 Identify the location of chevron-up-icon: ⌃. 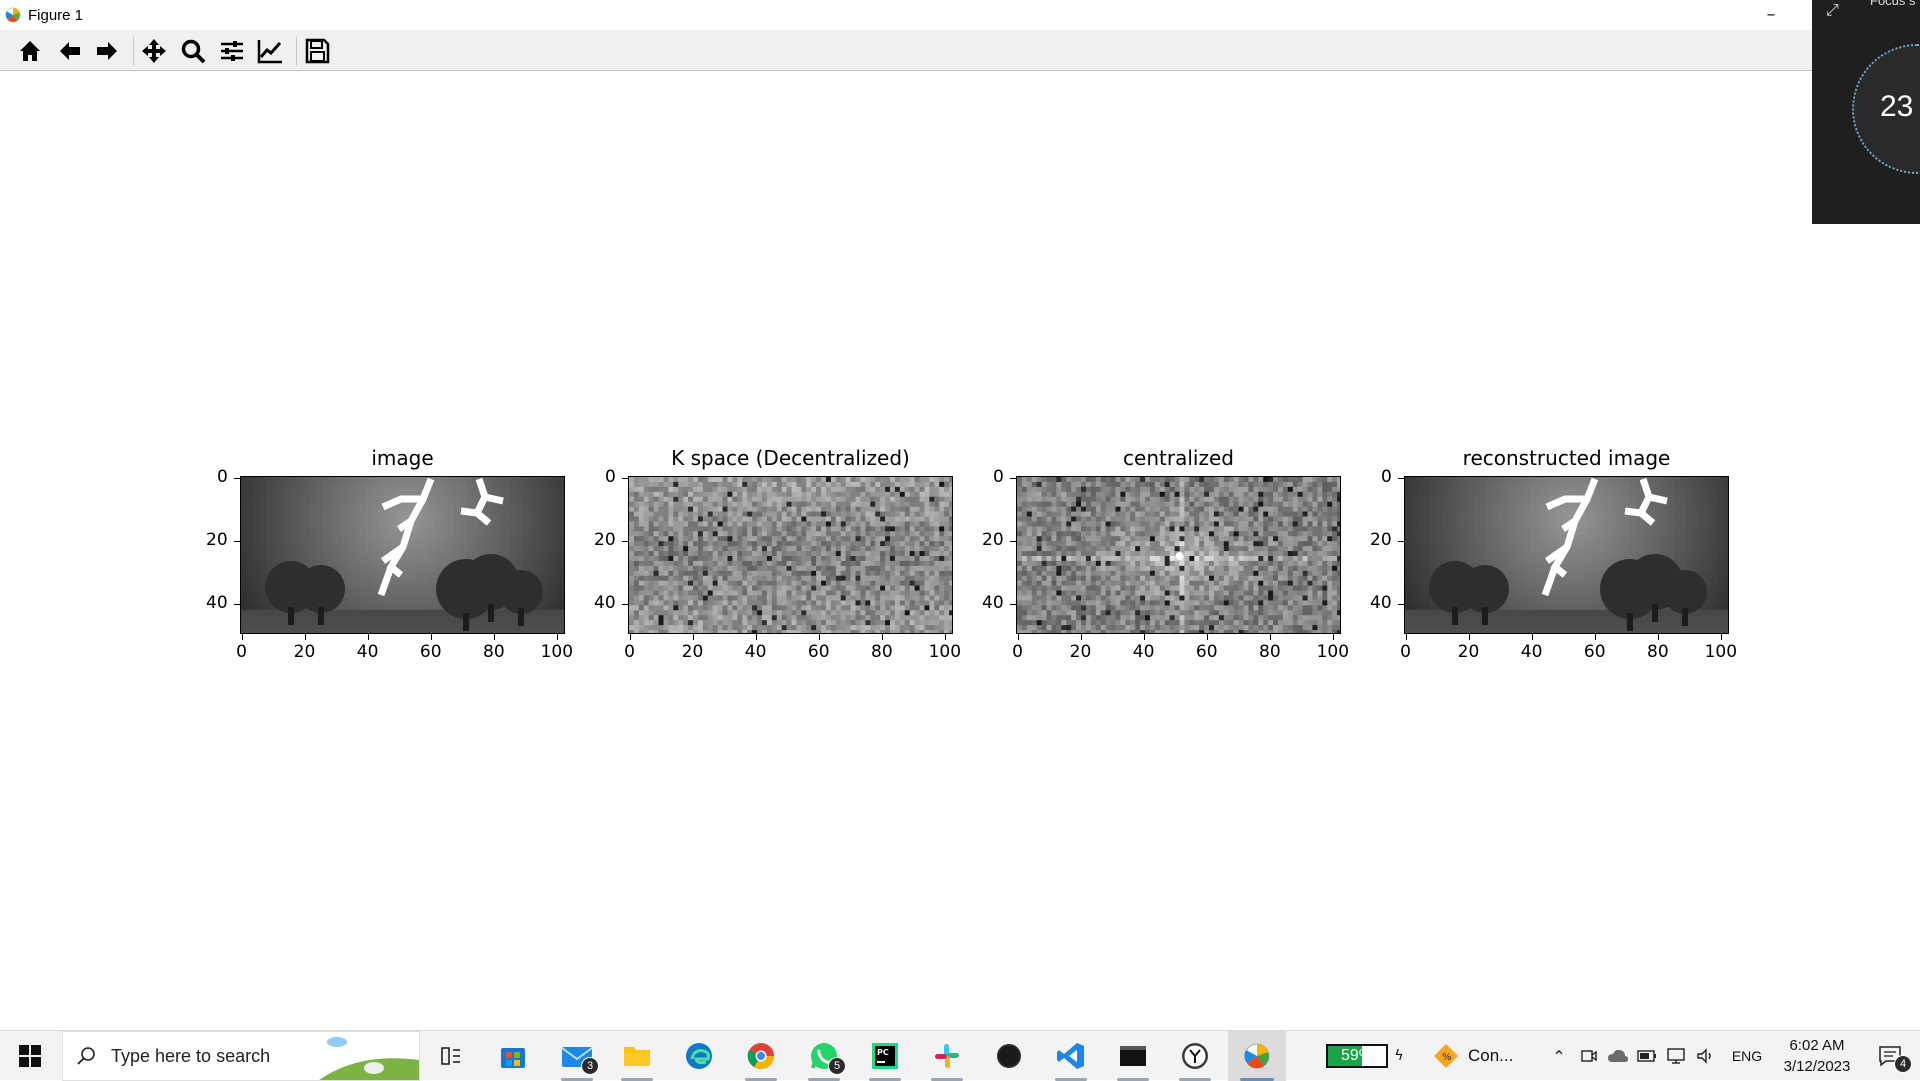
(1558, 1056).